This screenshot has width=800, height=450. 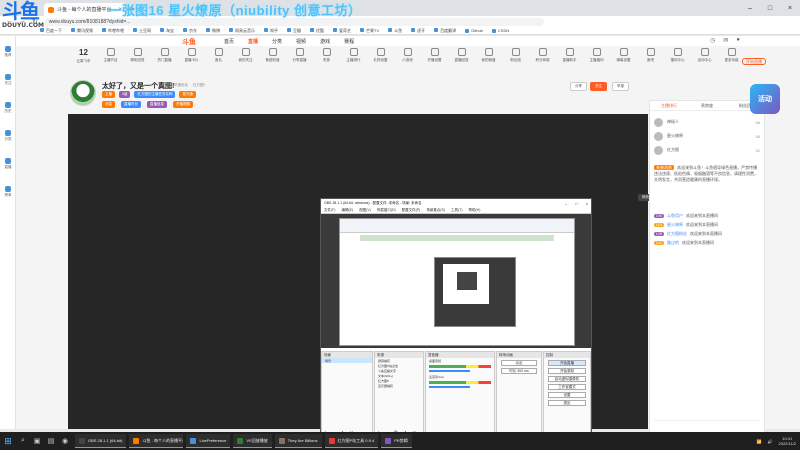 I want to click on category-item: 粉丝团, so click(x=515, y=61).